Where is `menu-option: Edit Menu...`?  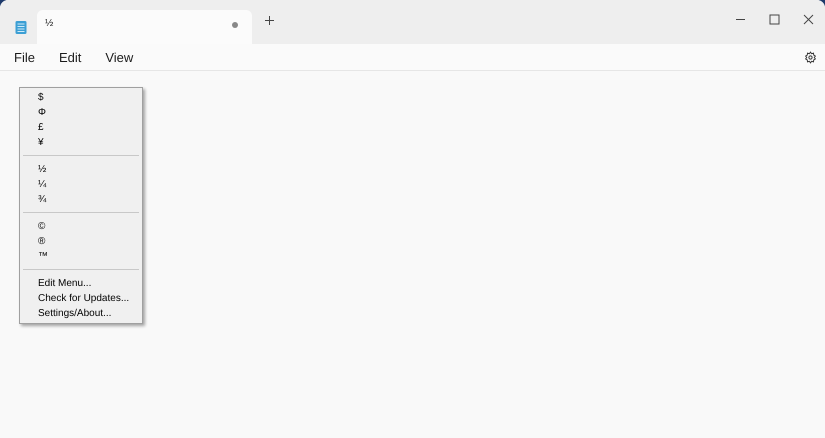
menu-option: Edit Menu... is located at coordinates (81, 283).